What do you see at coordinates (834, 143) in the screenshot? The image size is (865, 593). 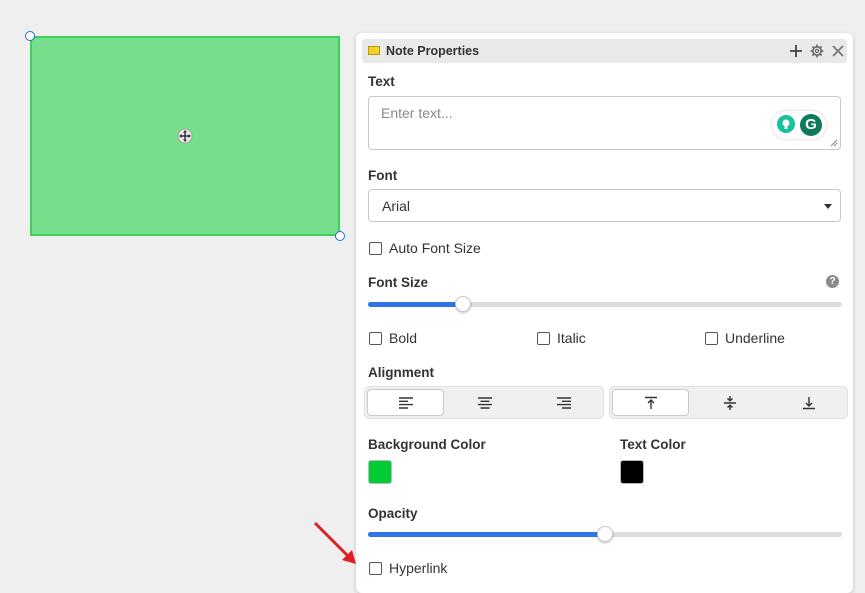 I see `resize-grip-icon` at bounding box center [834, 143].